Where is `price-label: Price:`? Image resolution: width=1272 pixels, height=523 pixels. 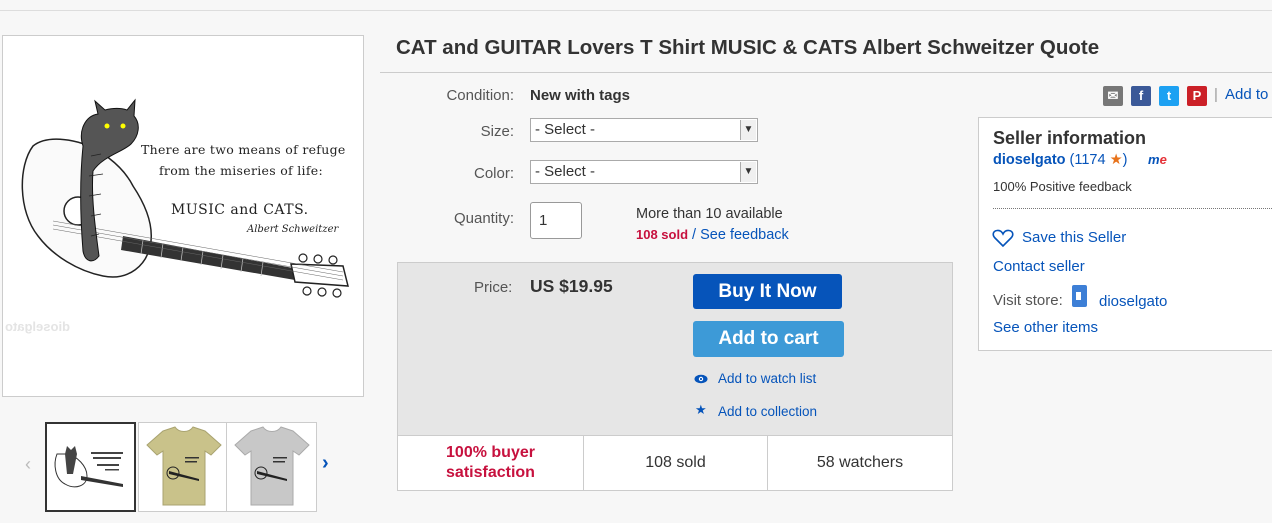 price-label: Price: is located at coordinates (493, 287).